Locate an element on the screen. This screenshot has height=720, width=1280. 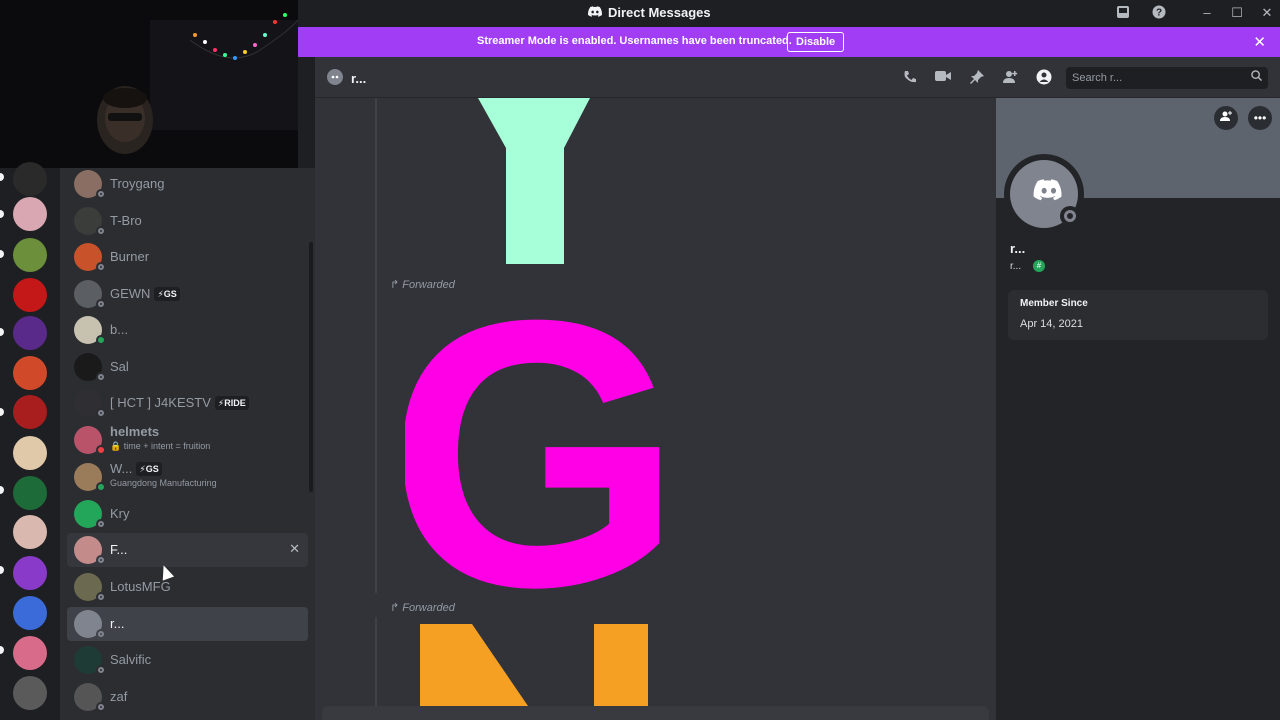
maximize-button: ☐ is located at coordinates (1237, 13).